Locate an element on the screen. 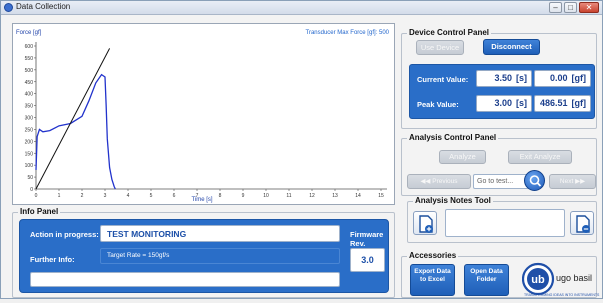 The width and height of the screenshot is (603, 303). remove-note-icon is located at coordinates (583, 224).